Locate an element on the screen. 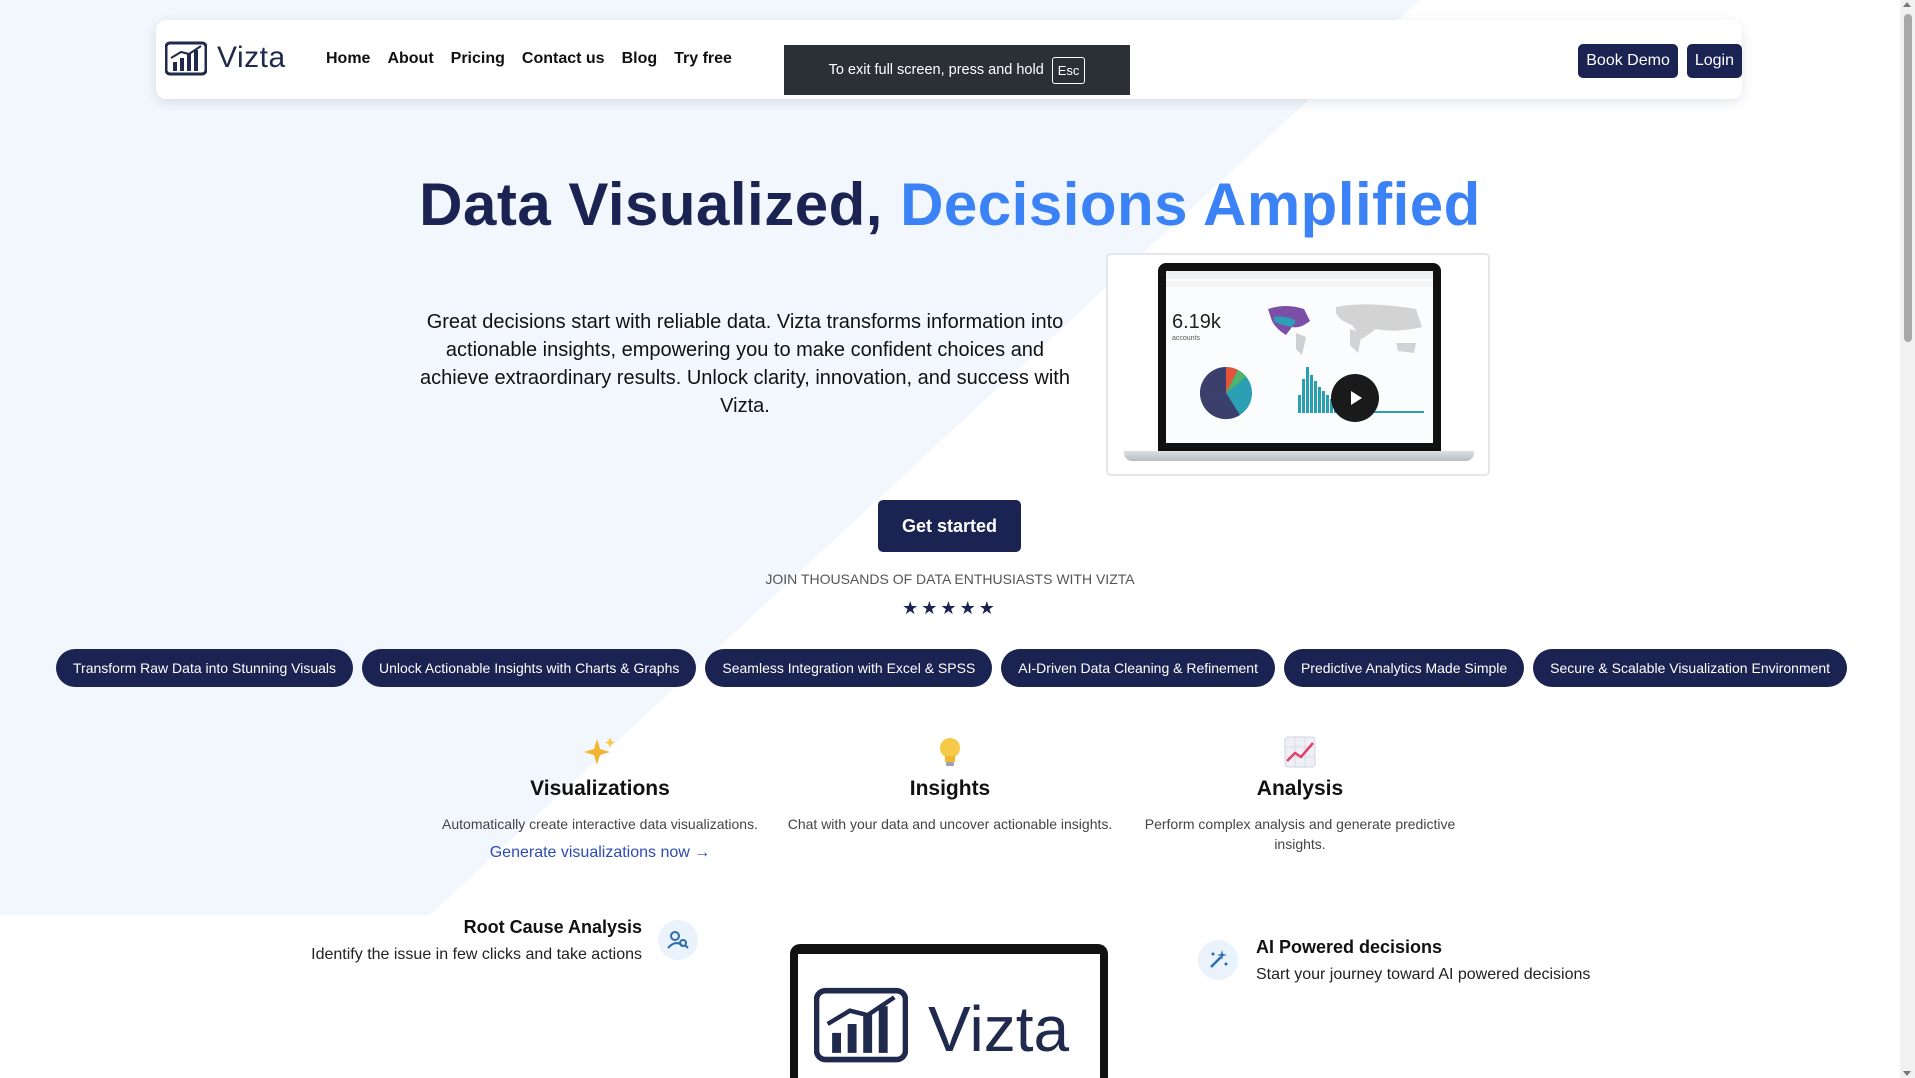 This screenshot has height=1078, width=1915. pill-predictive-analytics: Predictive Analytics Made Simple is located at coordinates (1404, 668).